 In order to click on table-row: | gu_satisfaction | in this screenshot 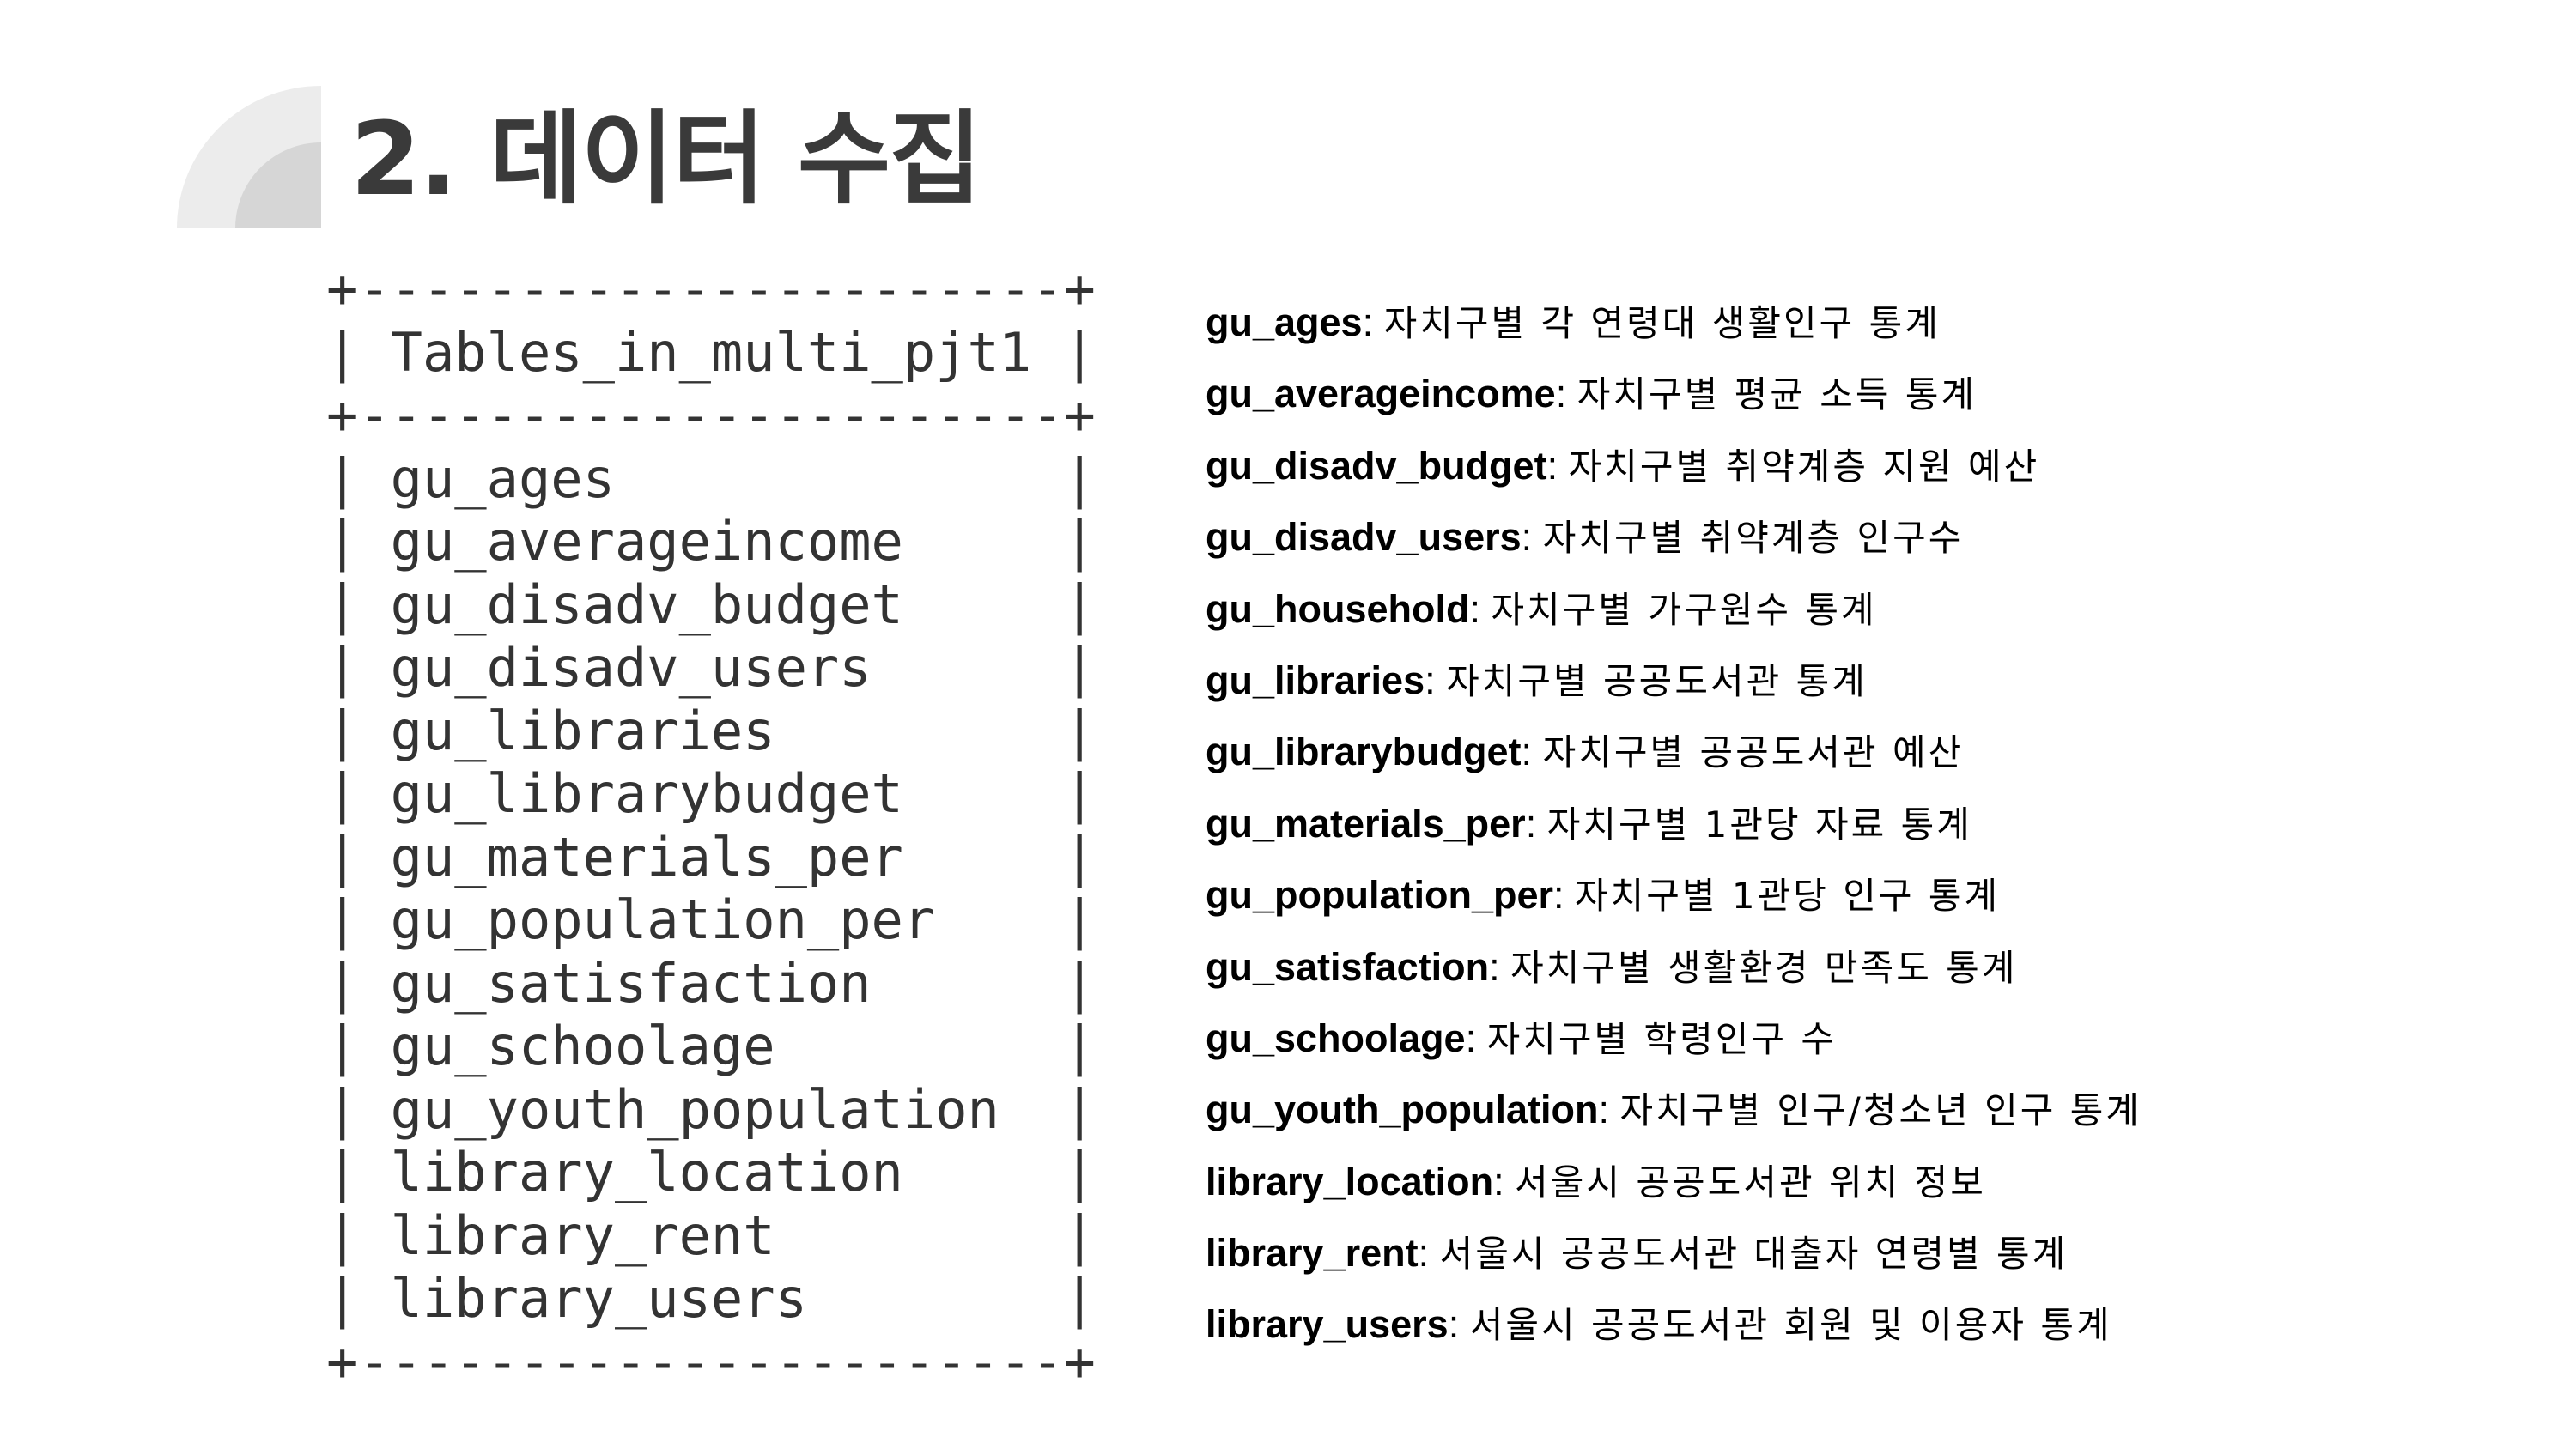, I will do `click(711, 983)`.